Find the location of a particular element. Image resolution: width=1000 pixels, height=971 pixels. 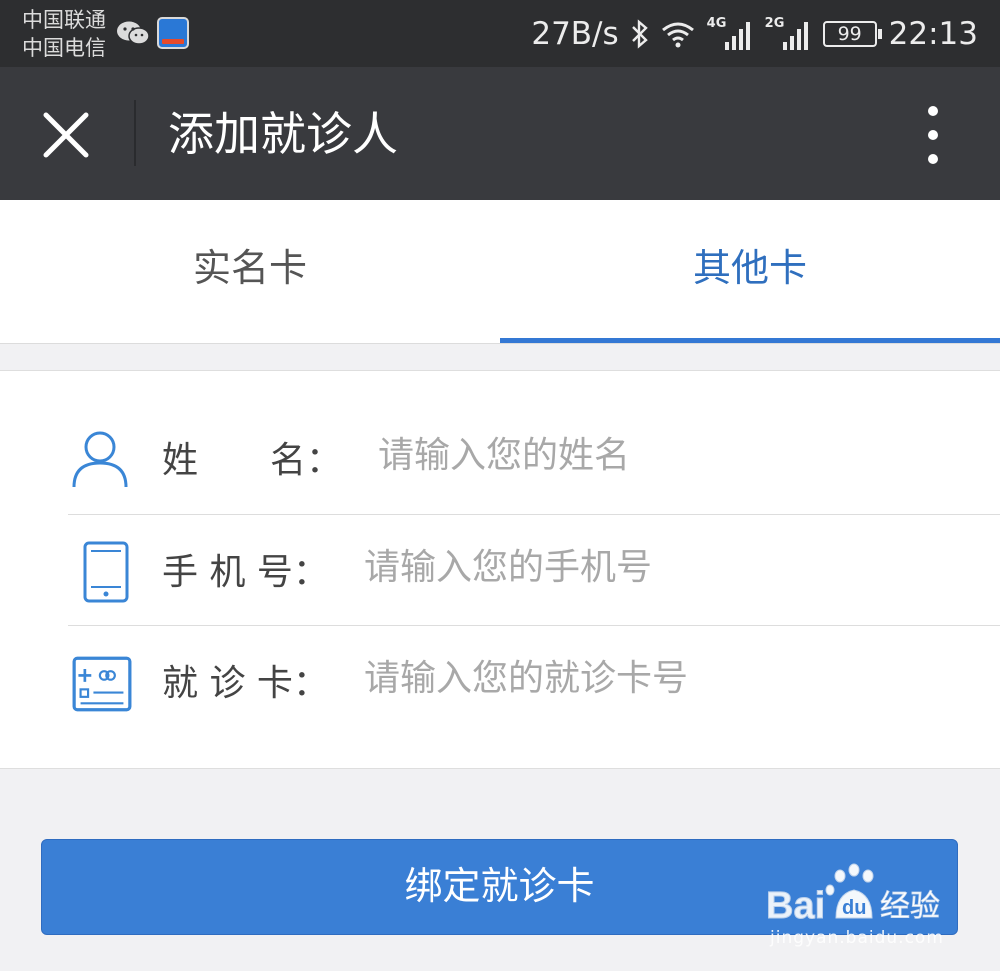

watermark-site-text: jingyan.baidu.com is located at coordinates (857, 938).